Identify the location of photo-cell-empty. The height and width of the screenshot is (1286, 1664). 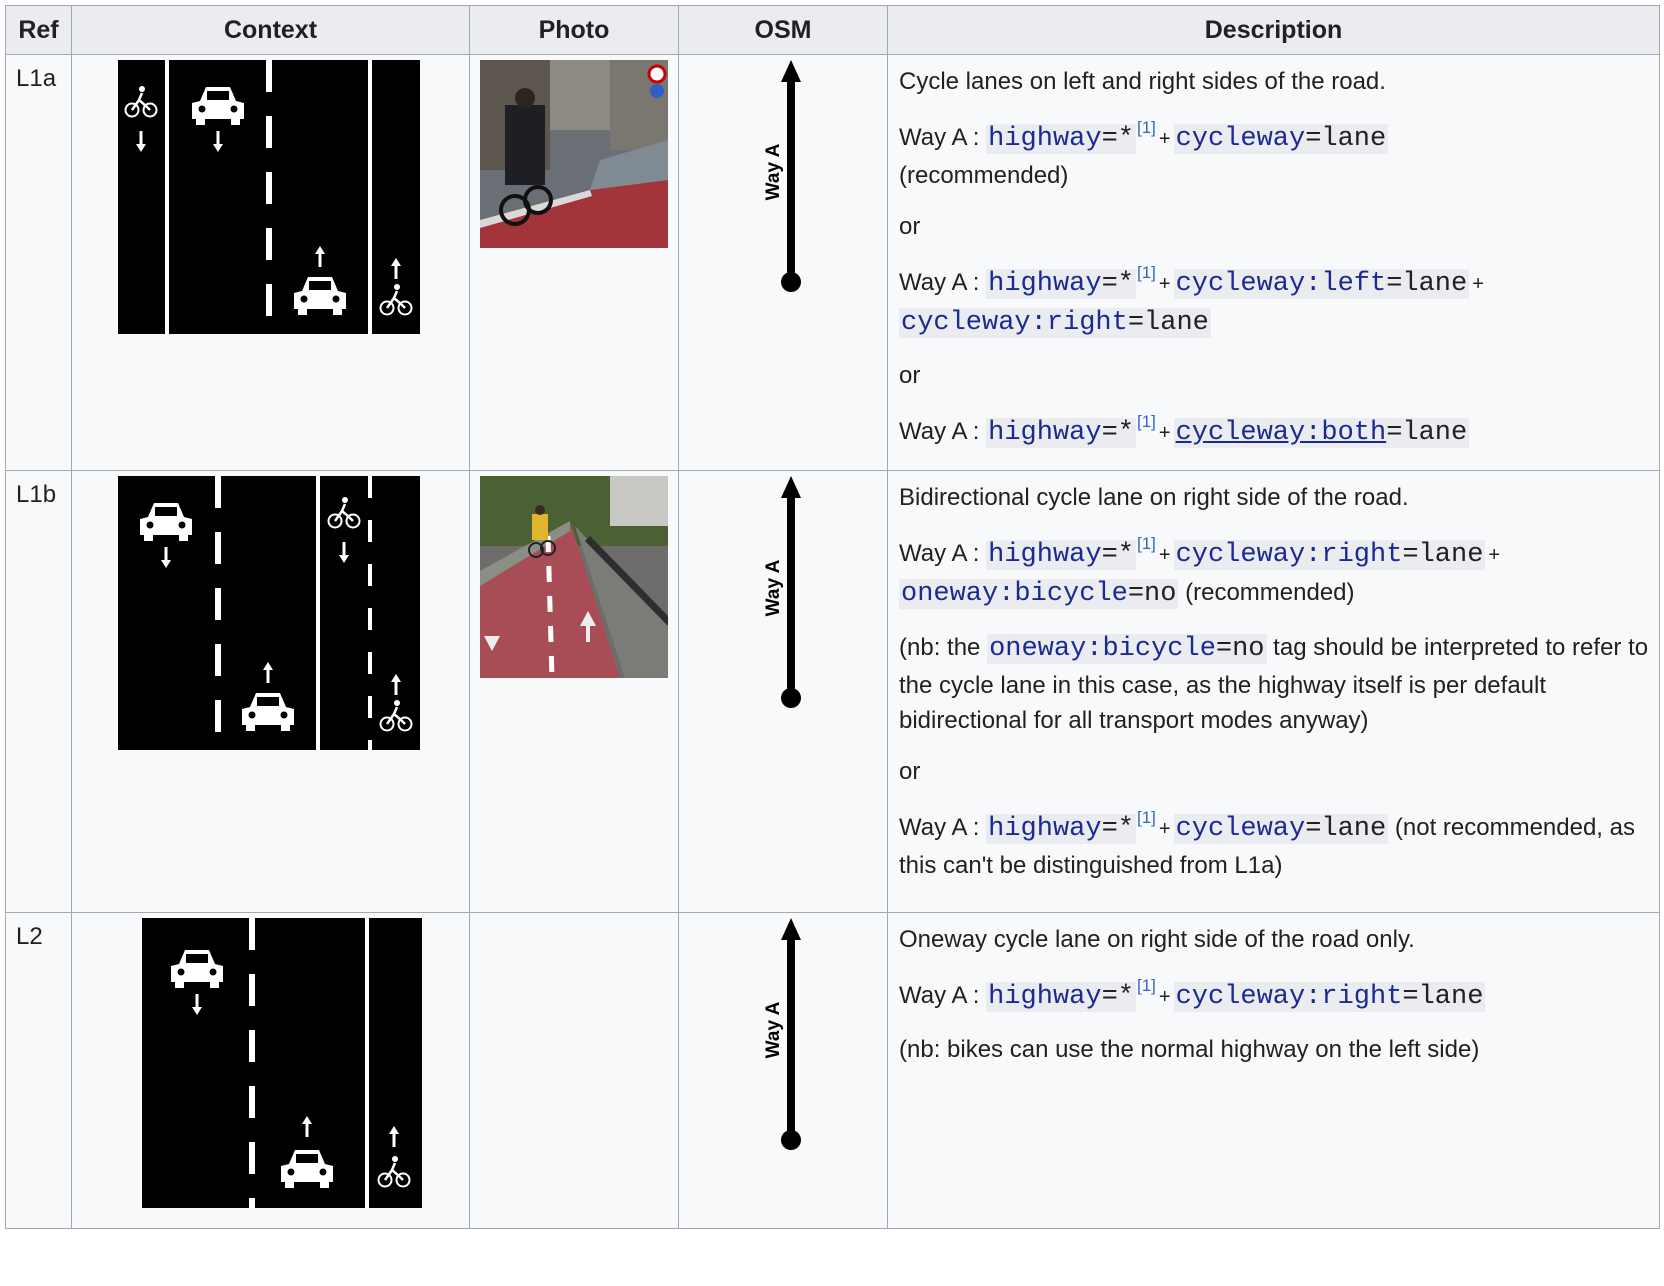
(574, 1070).